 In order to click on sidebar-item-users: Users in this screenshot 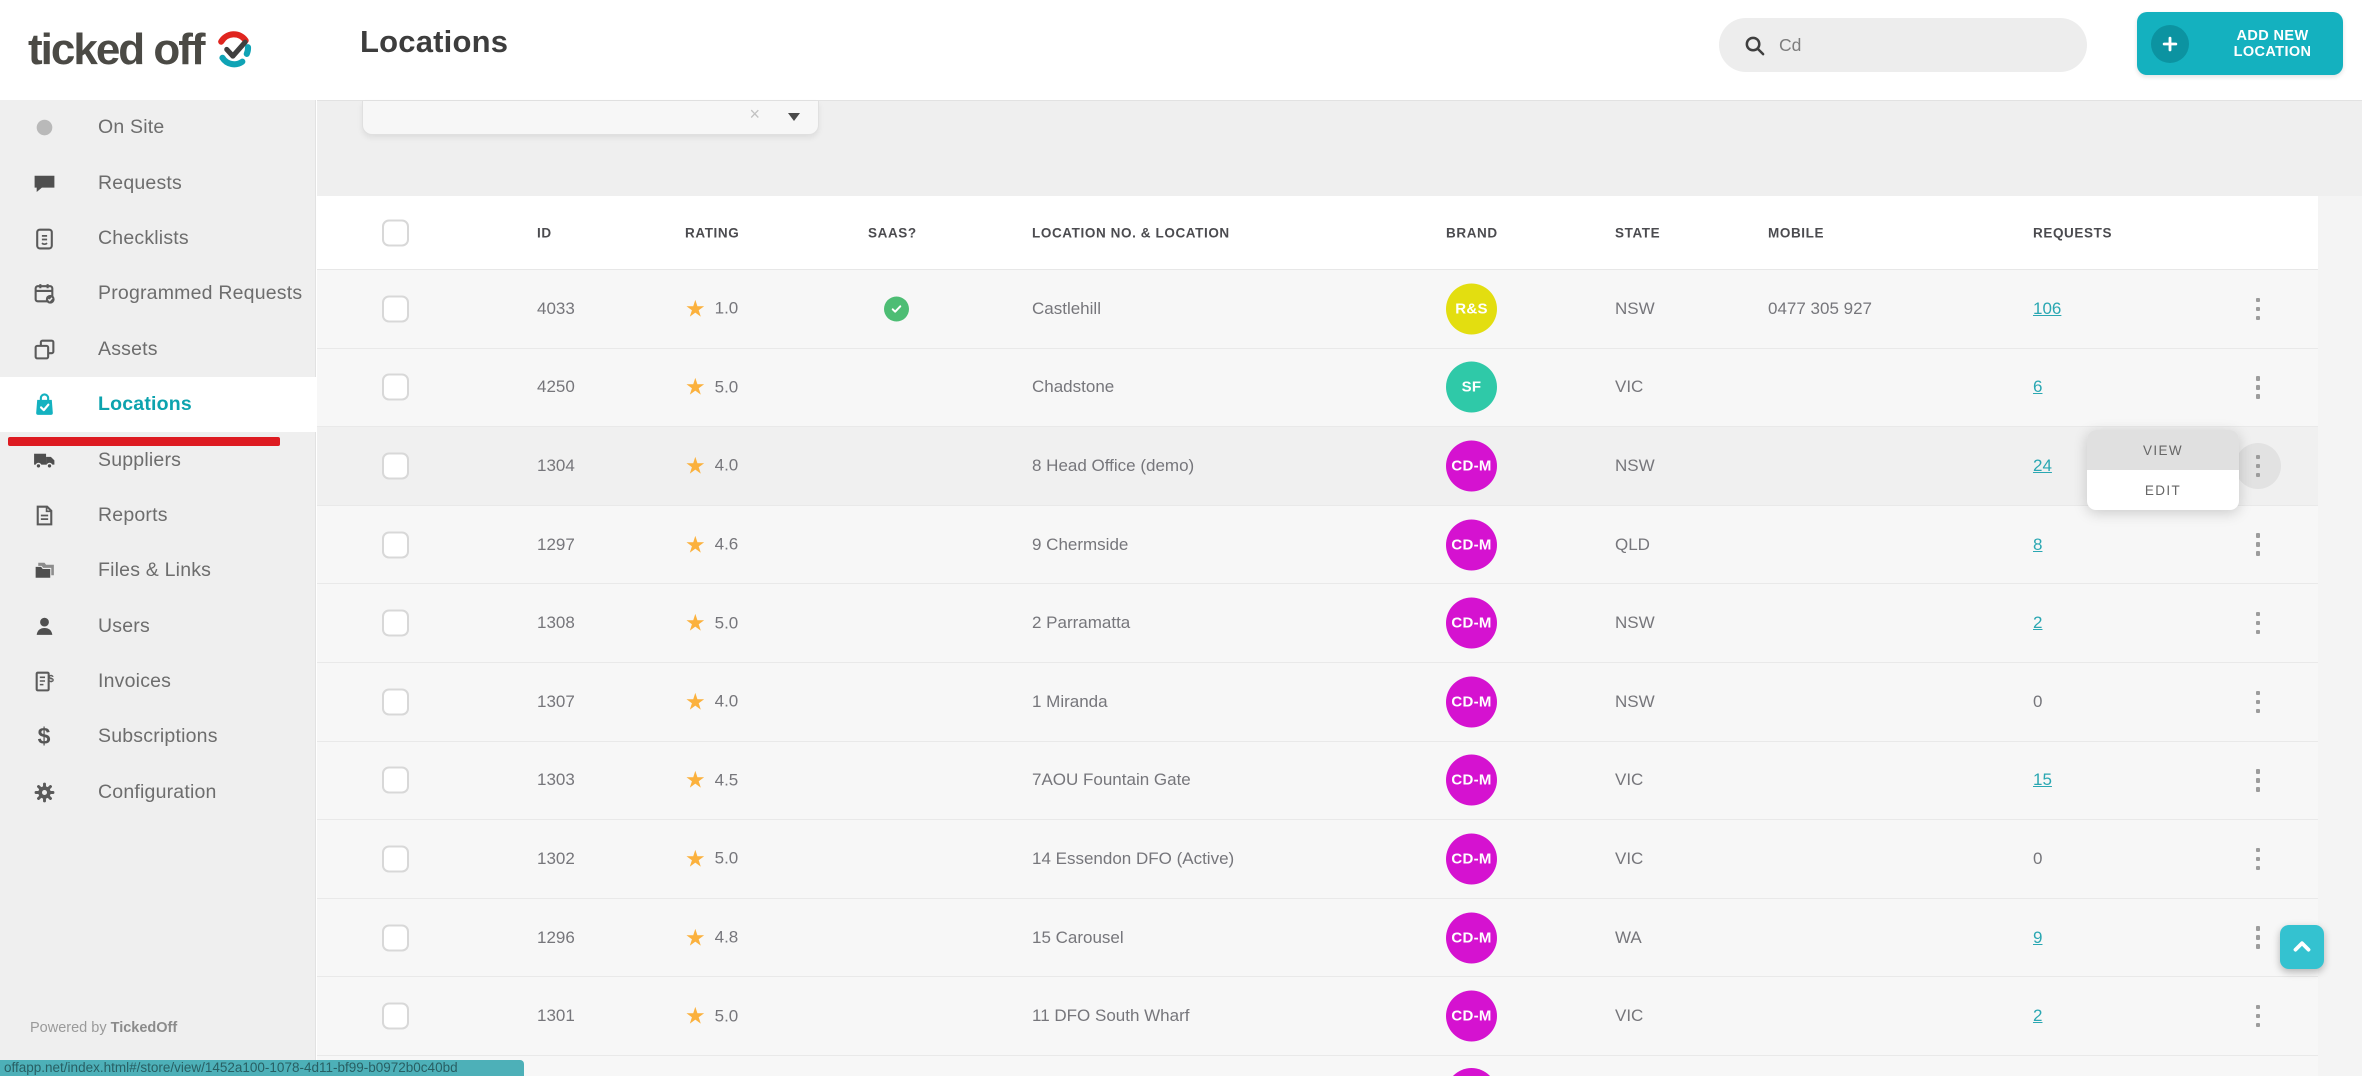, I will do `click(158, 626)`.